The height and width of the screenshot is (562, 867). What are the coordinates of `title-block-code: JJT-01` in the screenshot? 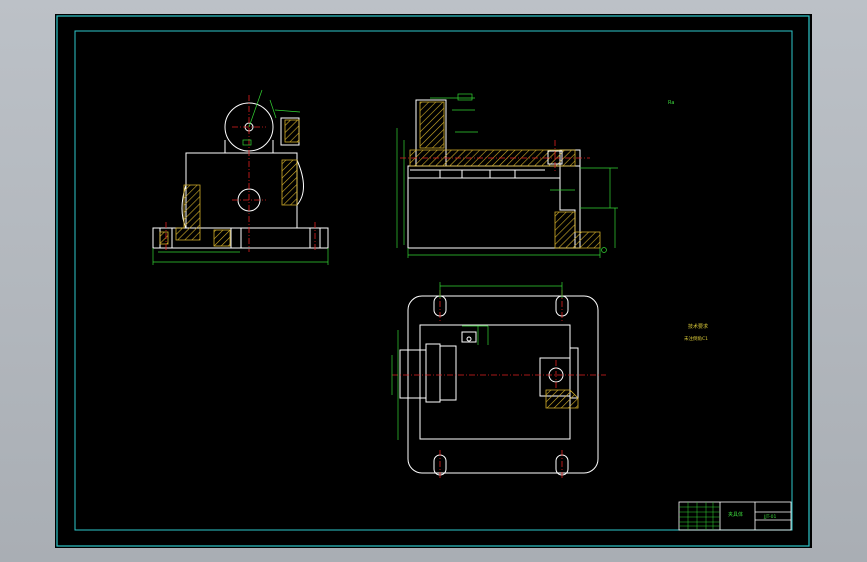 It's located at (769, 517).